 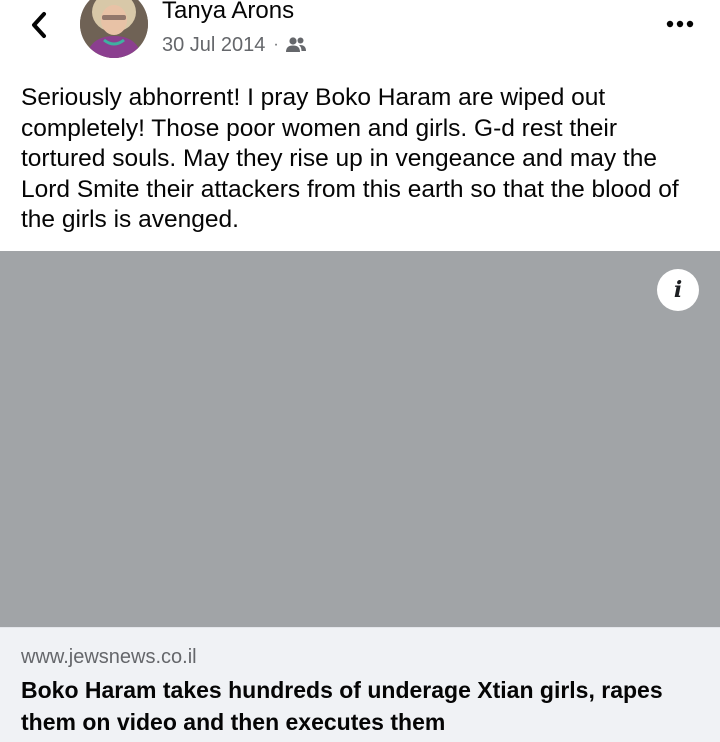 What do you see at coordinates (295, 44) in the screenshot?
I see `friends-icon` at bounding box center [295, 44].